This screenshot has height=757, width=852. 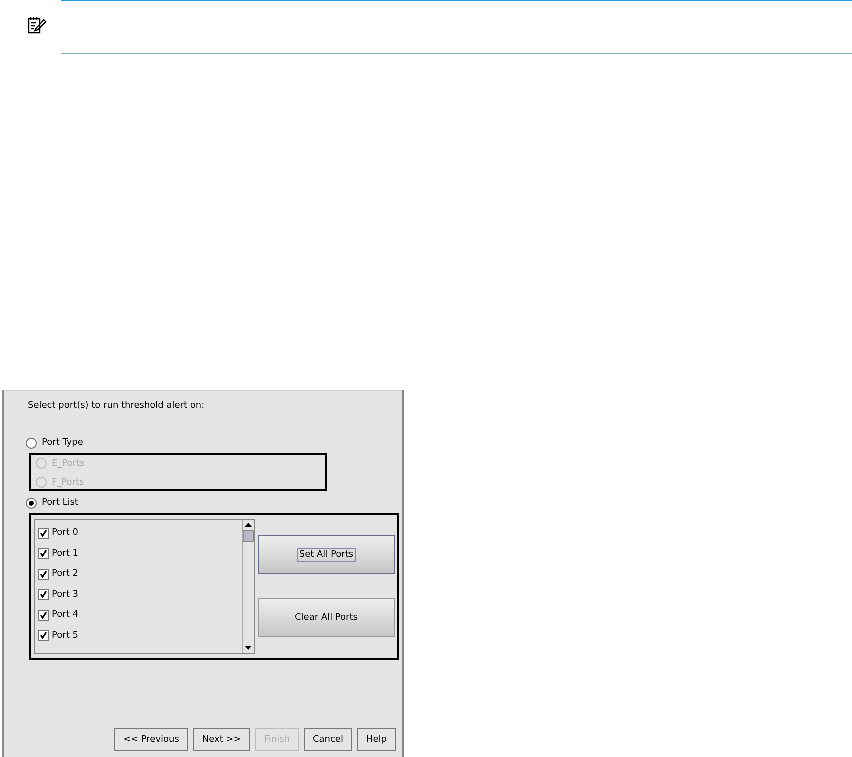 What do you see at coordinates (248, 586) in the screenshot?
I see `scrollbar` at bounding box center [248, 586].